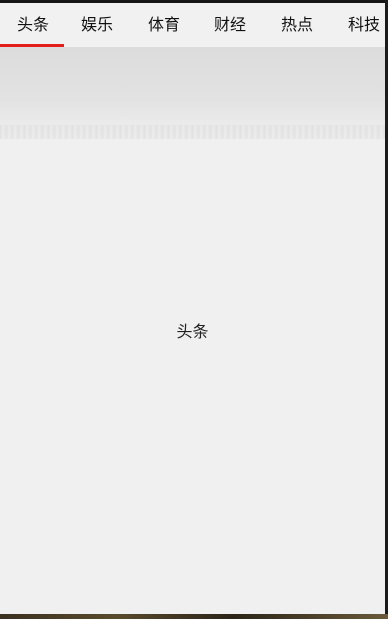  What do you see at coordinates (192, 331) in the screenshot?
I see `page-content-label: 头条` at bounding box center [192, 331].